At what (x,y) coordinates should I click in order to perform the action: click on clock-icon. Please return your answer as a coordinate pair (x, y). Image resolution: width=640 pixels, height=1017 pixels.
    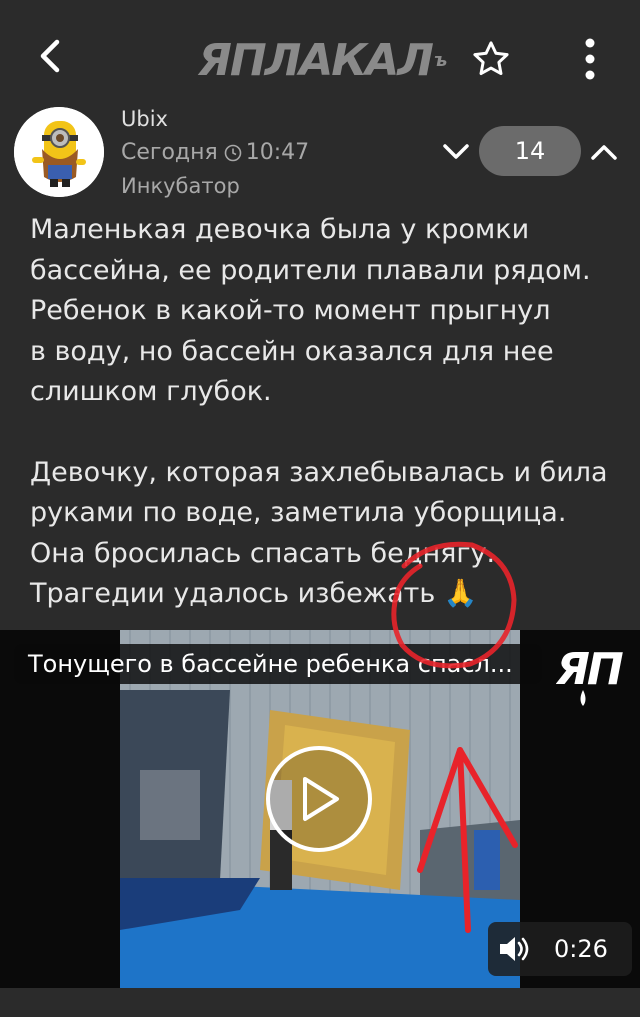
    Looking at the image, I should click on (233, 153).